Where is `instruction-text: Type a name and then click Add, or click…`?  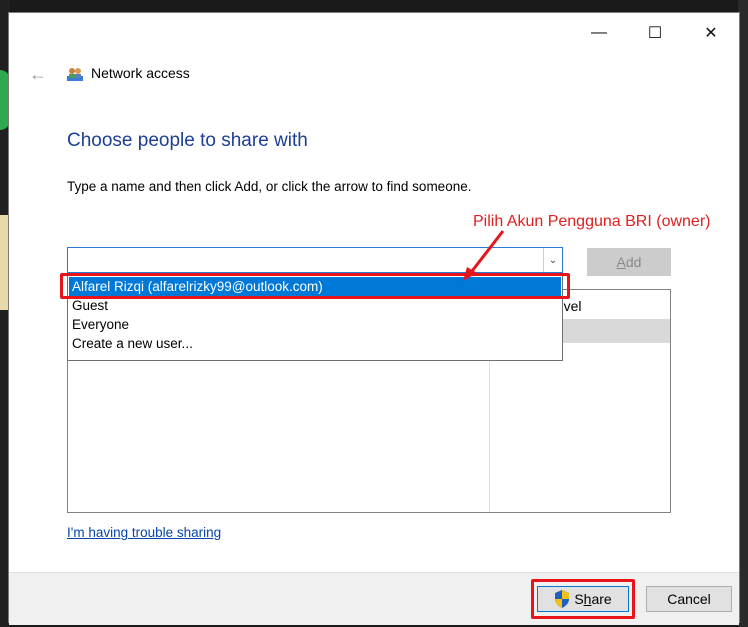
instruction-text: Type a name and then click Add, or click… is located at coordinates (269, 186).